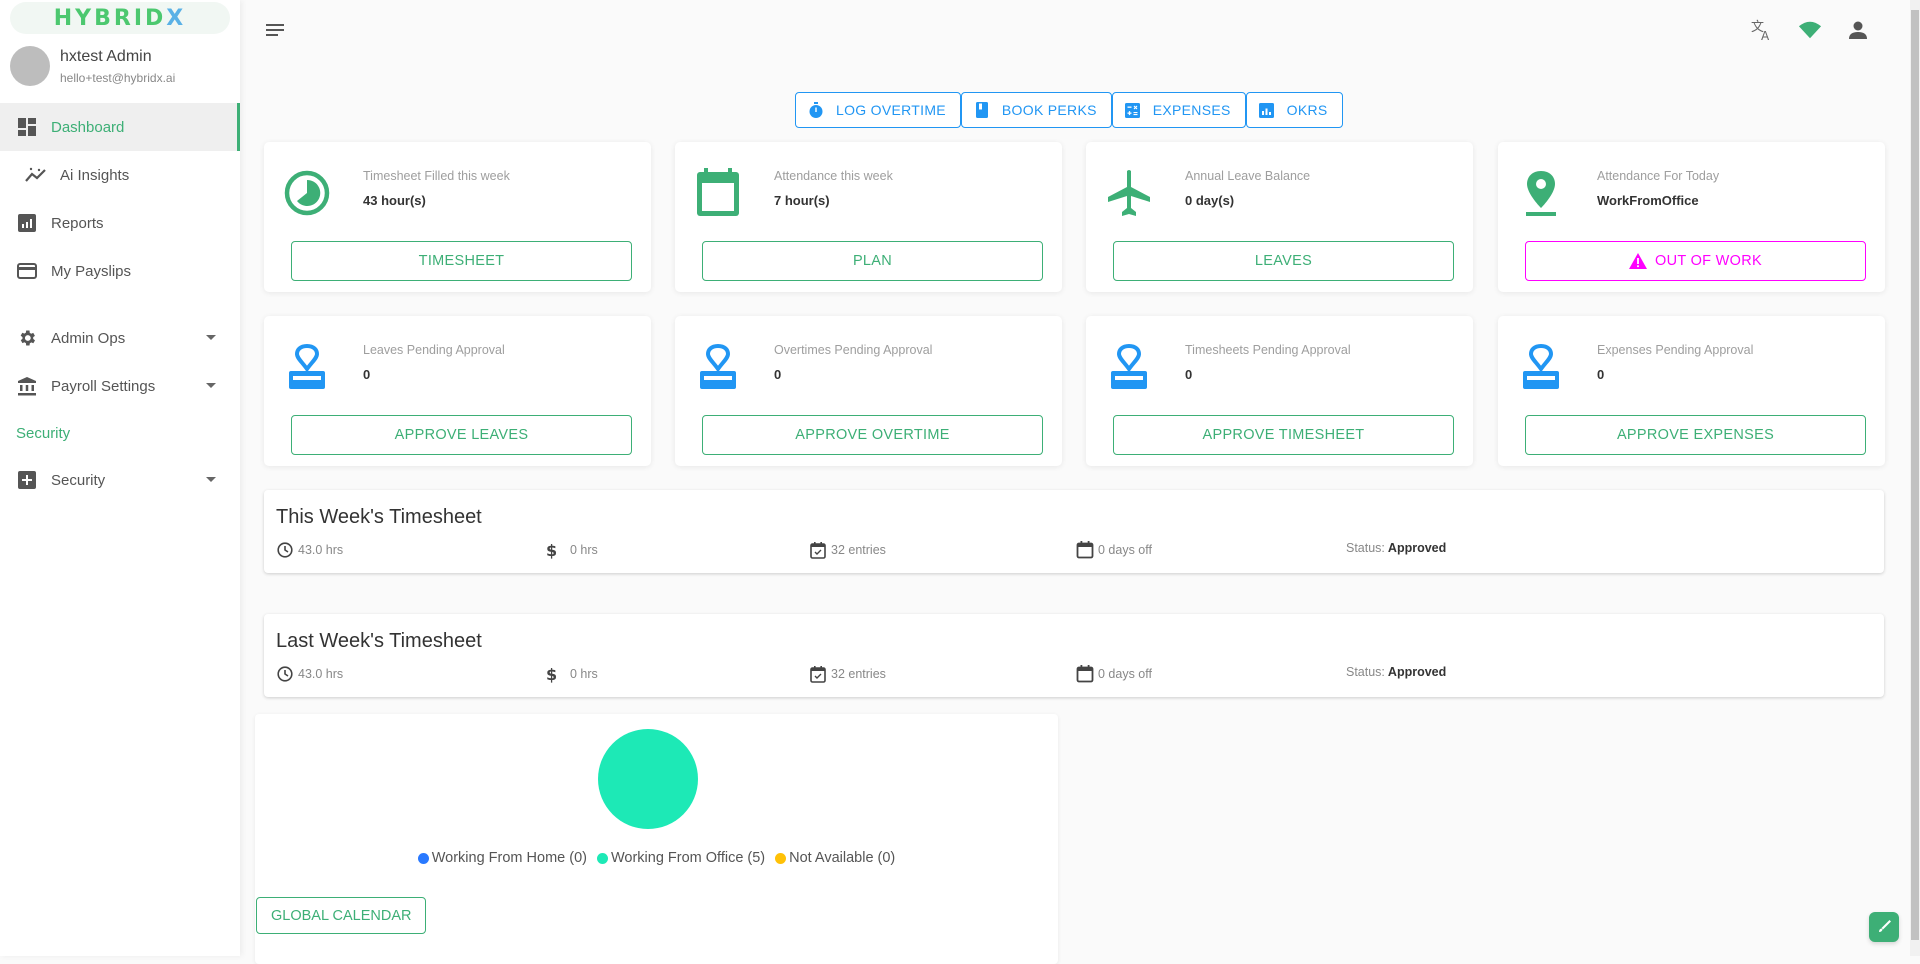 The image size is (1920, 964). I want to click on warning-icon, so click(1638, 261).